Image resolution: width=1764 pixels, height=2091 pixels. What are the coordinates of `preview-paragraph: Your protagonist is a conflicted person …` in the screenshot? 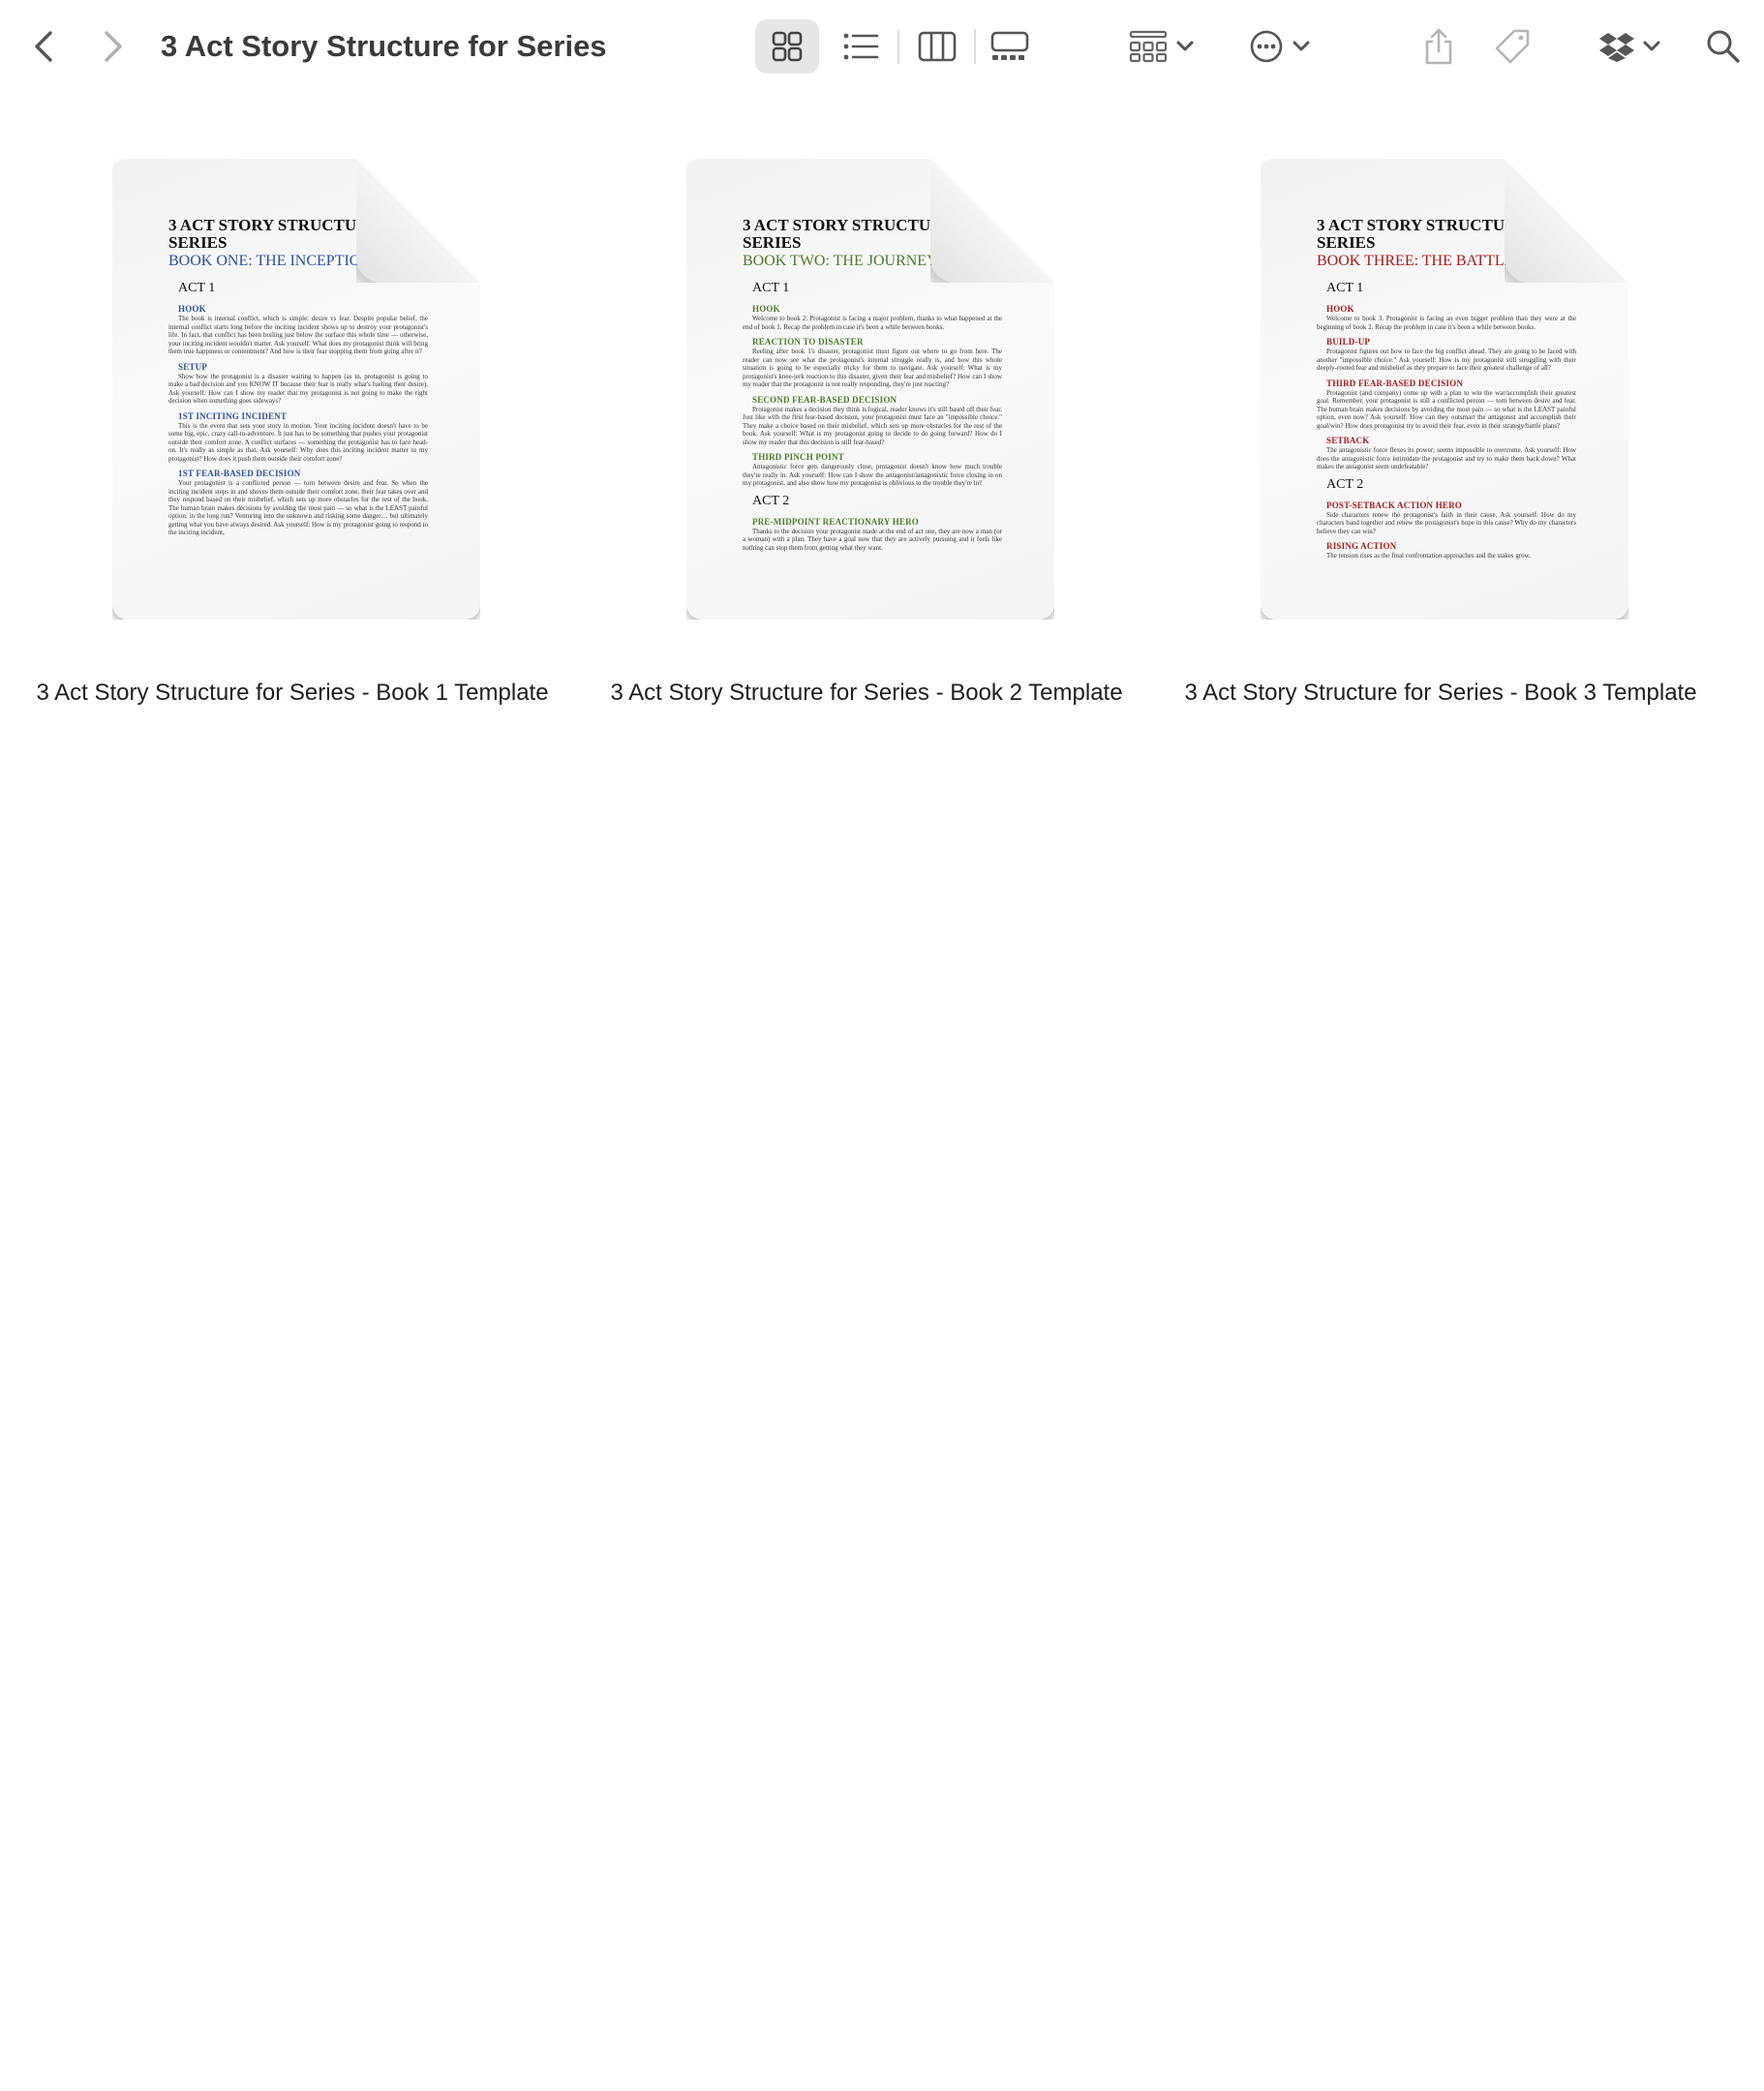 It's located at (298, 507).